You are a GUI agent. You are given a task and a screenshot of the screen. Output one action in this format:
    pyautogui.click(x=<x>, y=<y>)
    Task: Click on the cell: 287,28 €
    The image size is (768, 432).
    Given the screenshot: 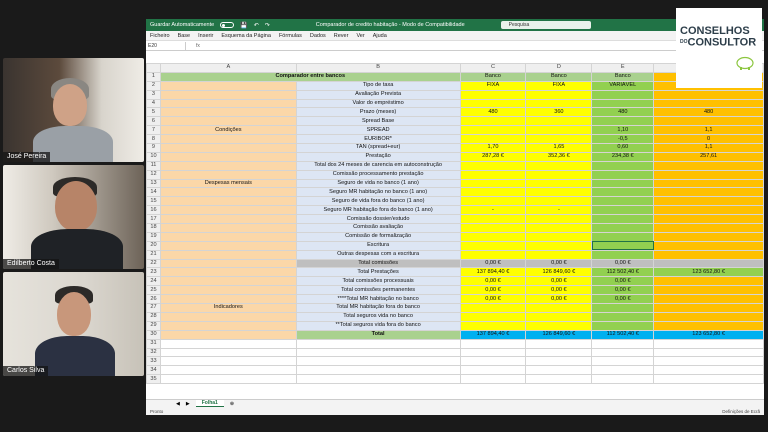 What is the action you would take?
    pyautogui.click(x=493, y=156)
    